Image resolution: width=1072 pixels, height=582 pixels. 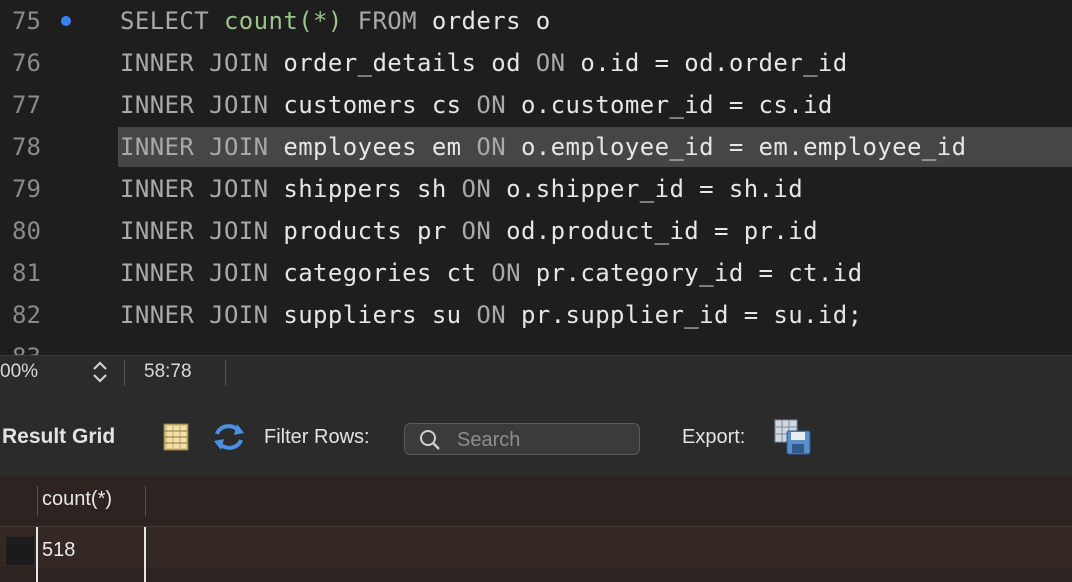 What do you see at coordinates (699, 273) in the screenshot?
I see `sql-text: pr.category_id = ct.id` at bounding box center [699, 273].